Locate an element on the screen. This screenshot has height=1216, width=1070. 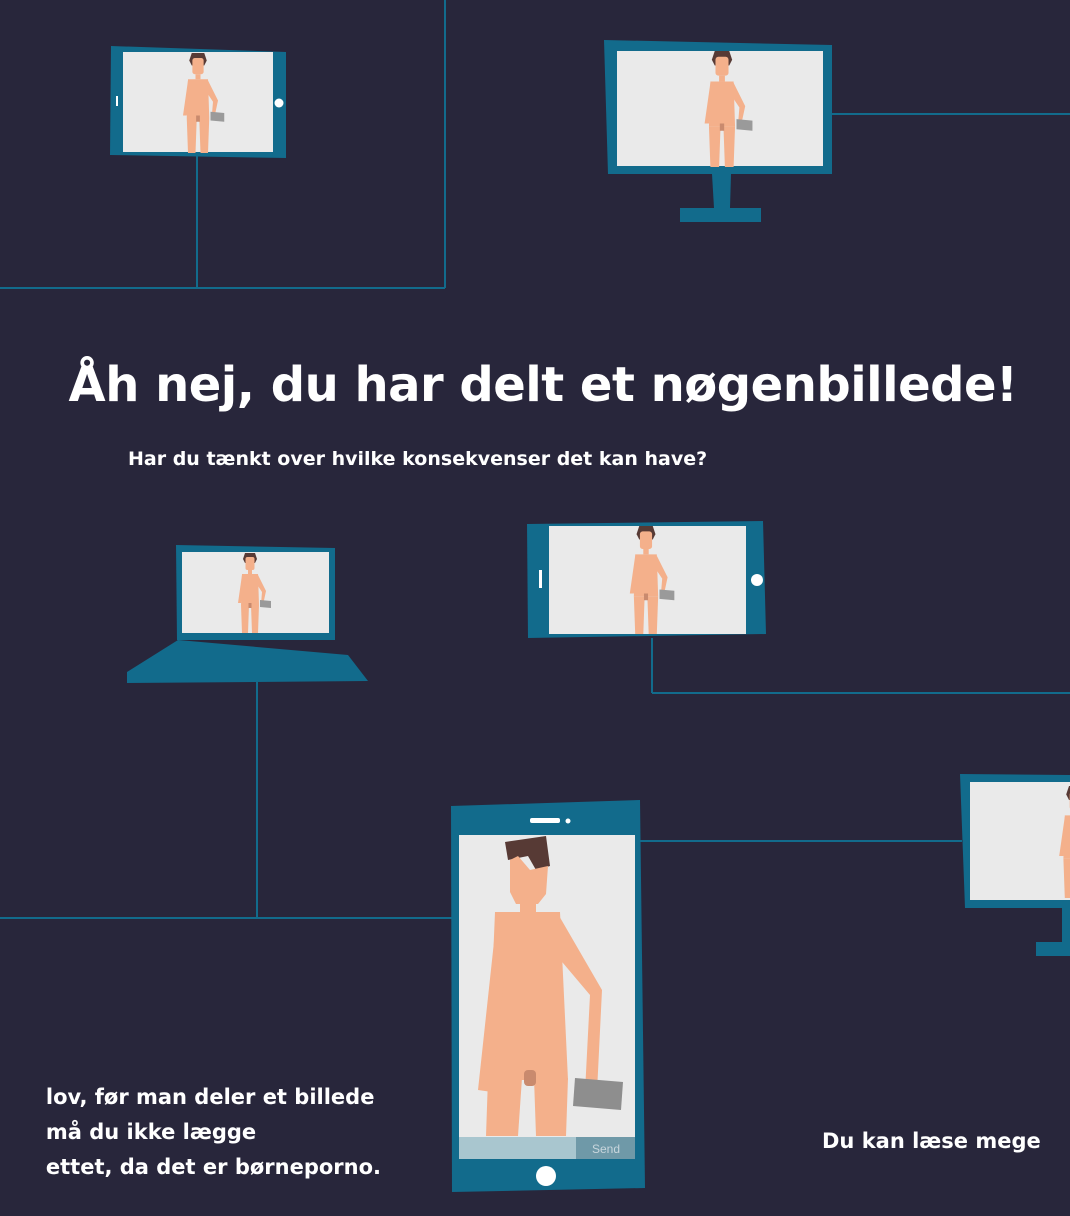
left-info-line: må du ikke lægge is located at coordinates (151, 1132).